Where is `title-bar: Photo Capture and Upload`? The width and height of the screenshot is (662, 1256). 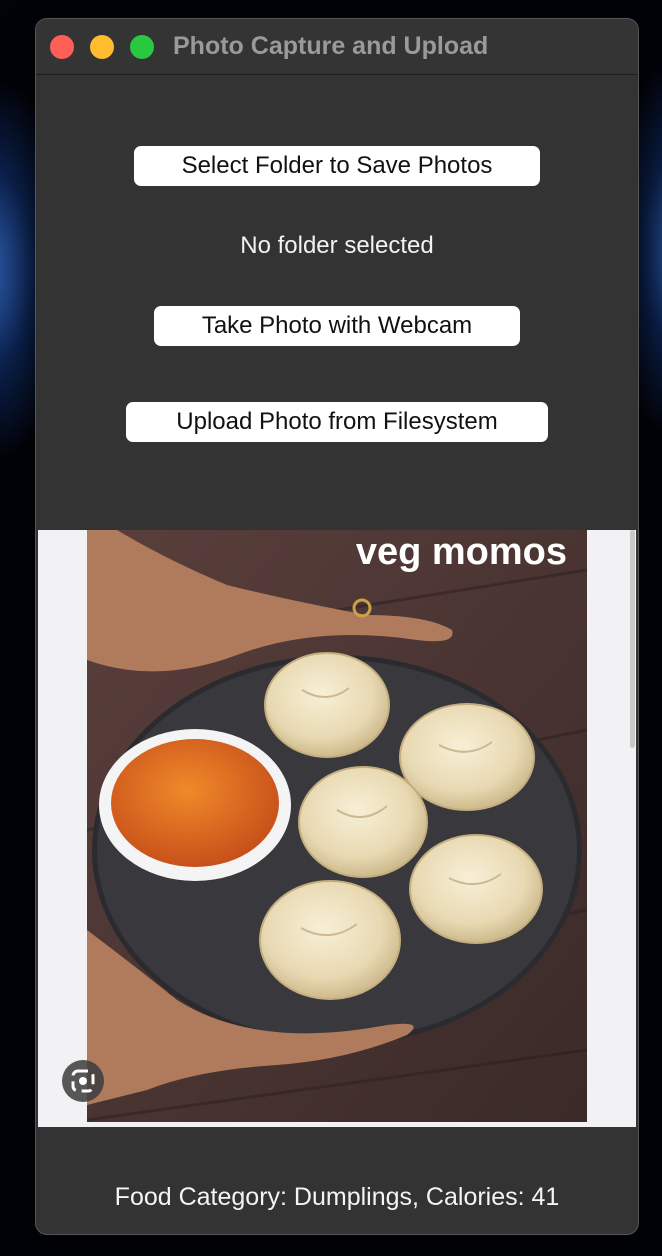
title-bar: Photo Capture and Upload is located at coordinates (337, 47).